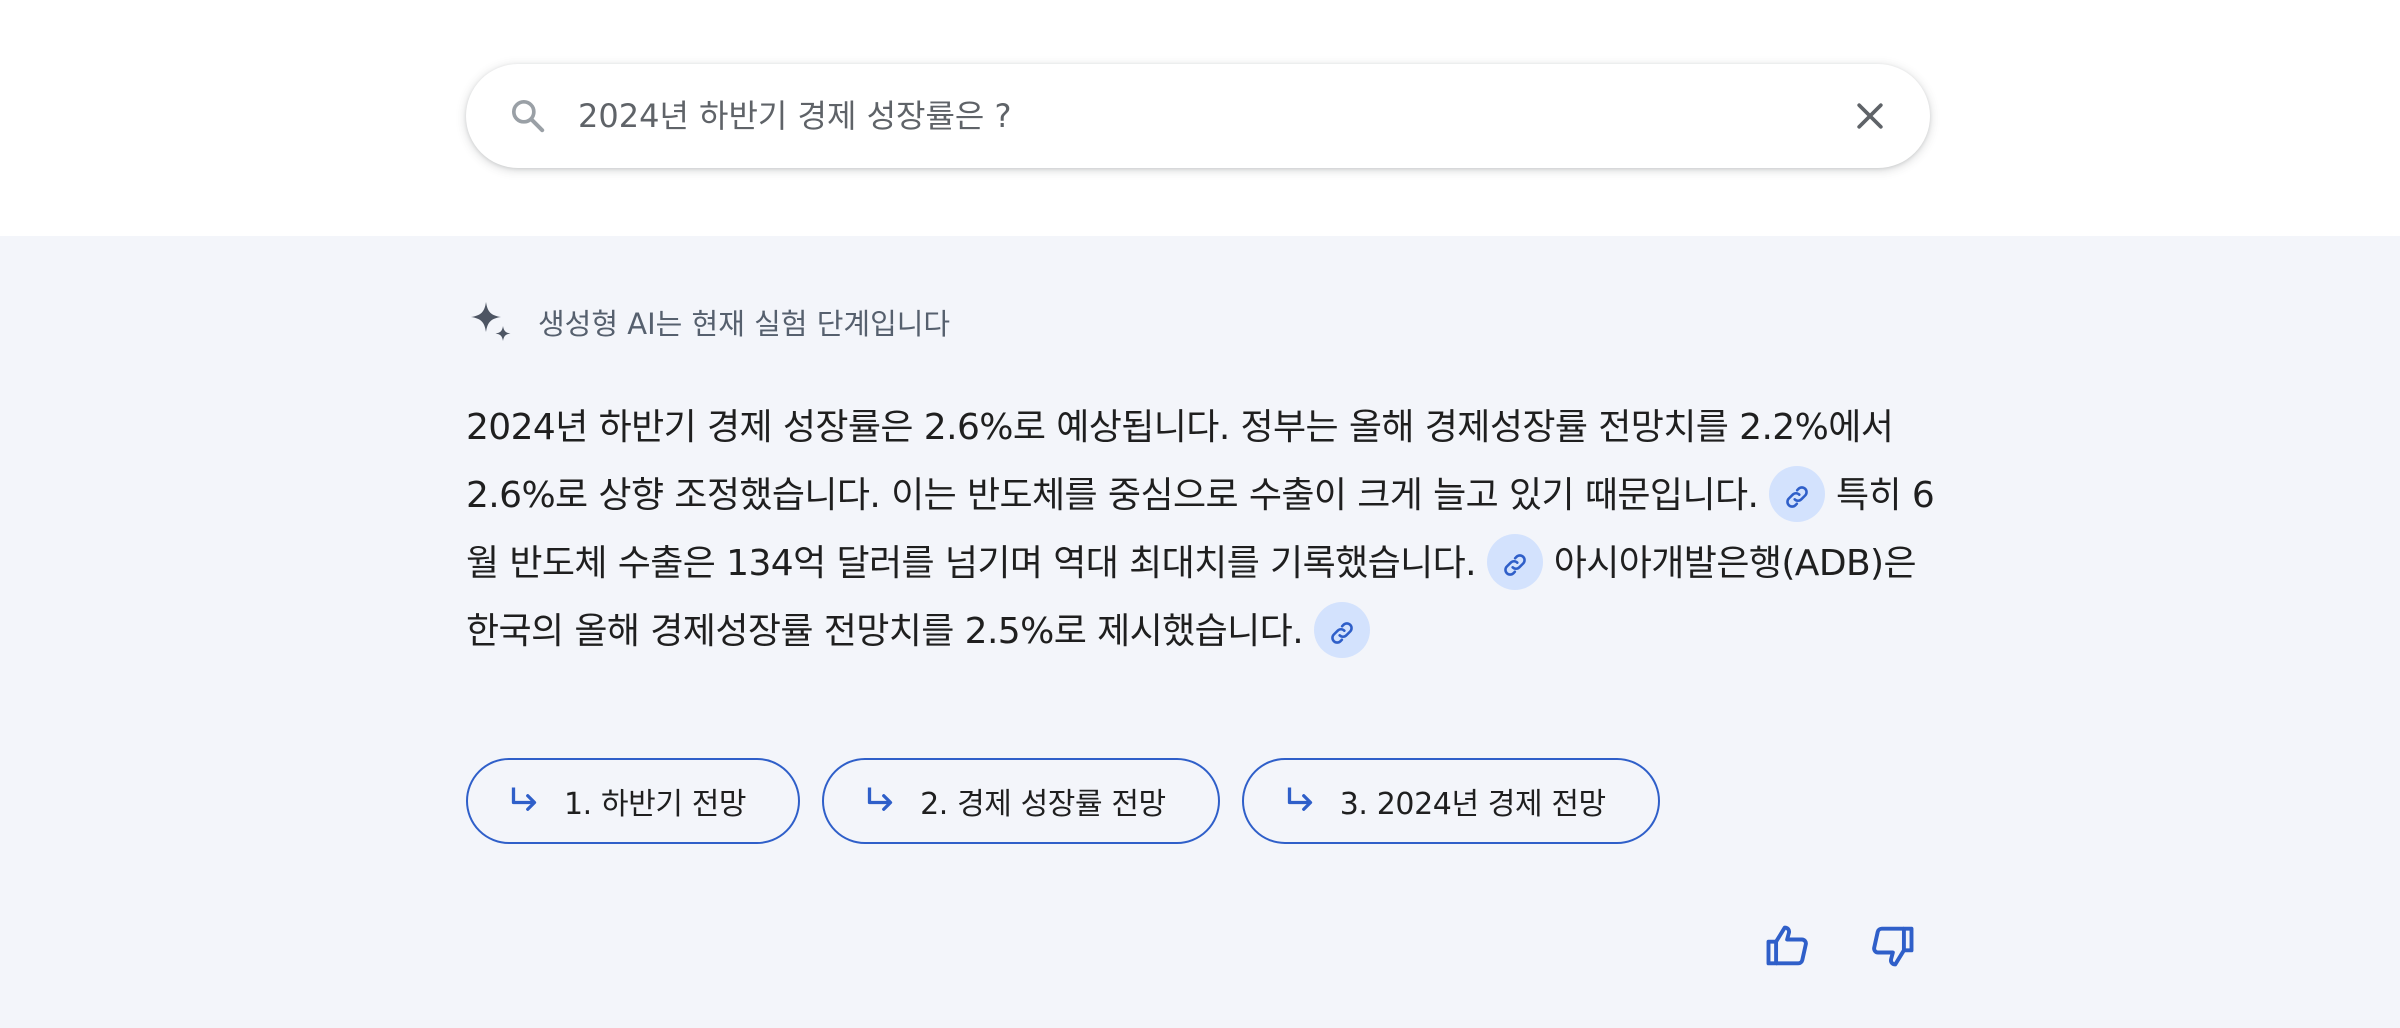 This screenshot has width=2400, height=1028. I want to click on search-input: 2024년 하반기 경제 성장률은 ?, so click(795, 116).